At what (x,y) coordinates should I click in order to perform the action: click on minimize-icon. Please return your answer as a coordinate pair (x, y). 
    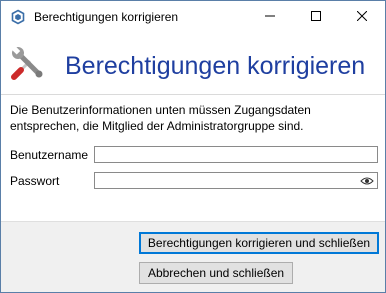
    Looking at the image, I should click on (270, 17).